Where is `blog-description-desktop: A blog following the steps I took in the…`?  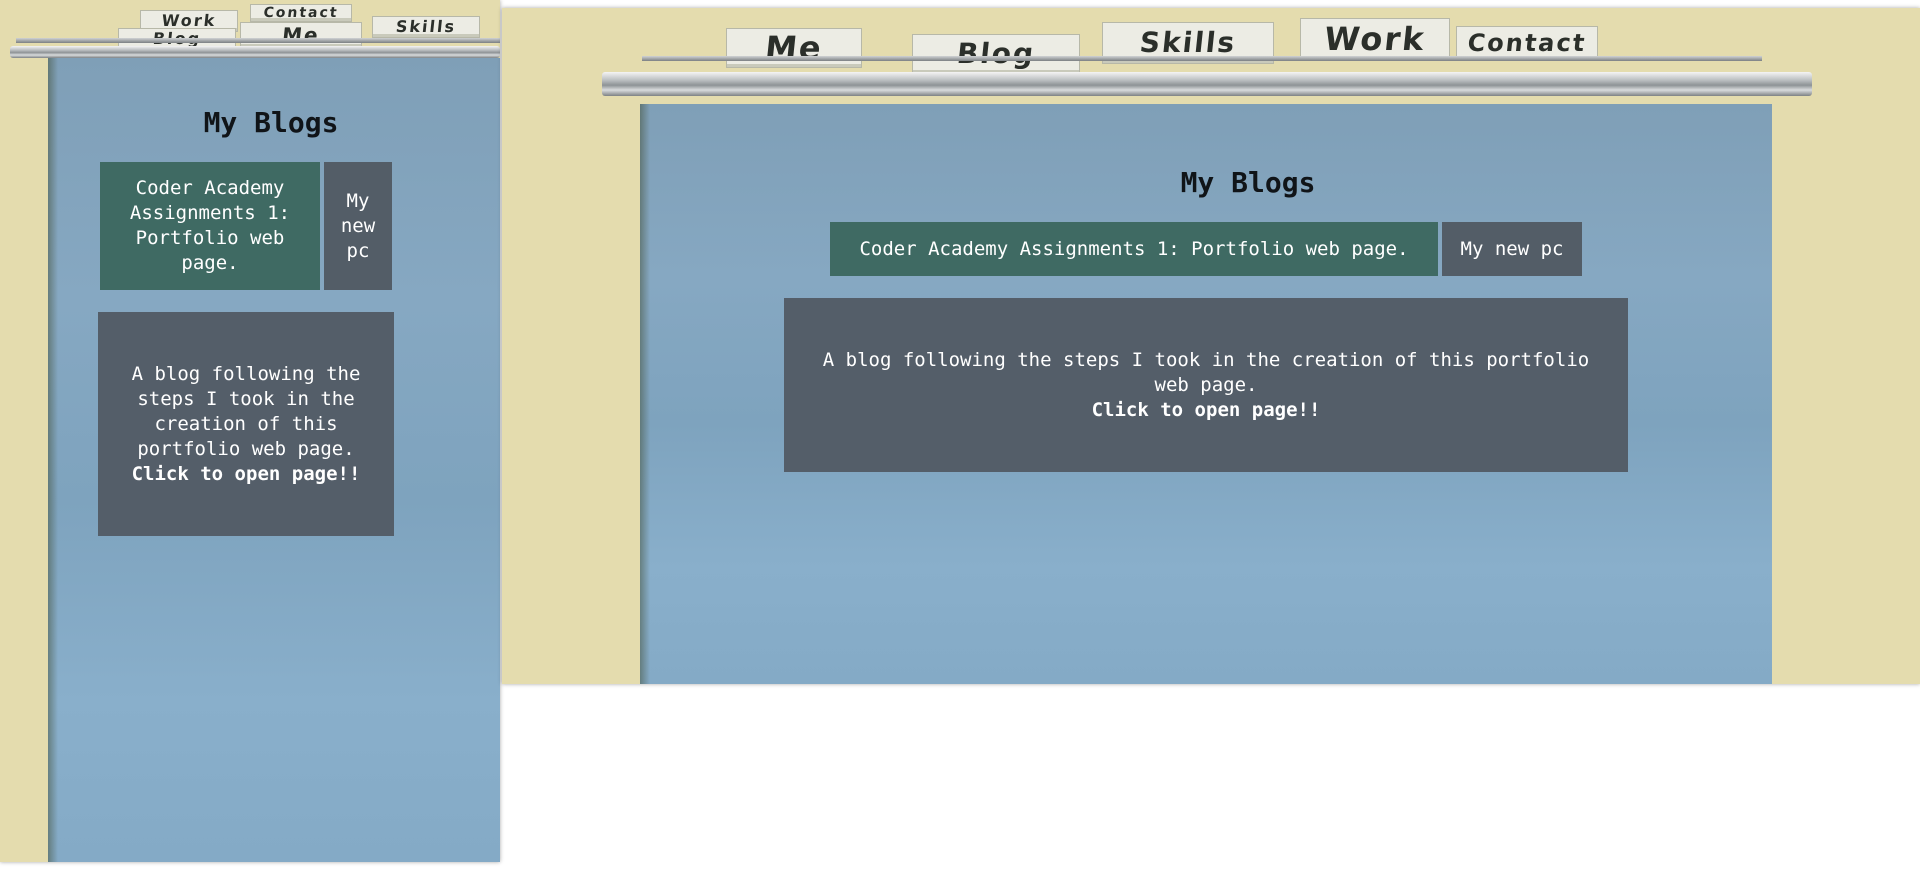
blog-description-desktop: A blog following the steps I took in the… is located at coordinates (1206, 372).